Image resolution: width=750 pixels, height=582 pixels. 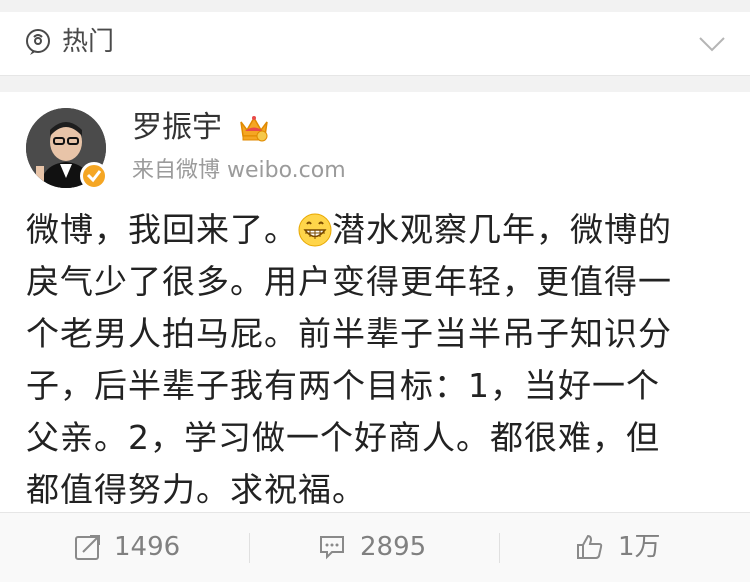 I want to click on crown-icon, so click(x=254, y=128).